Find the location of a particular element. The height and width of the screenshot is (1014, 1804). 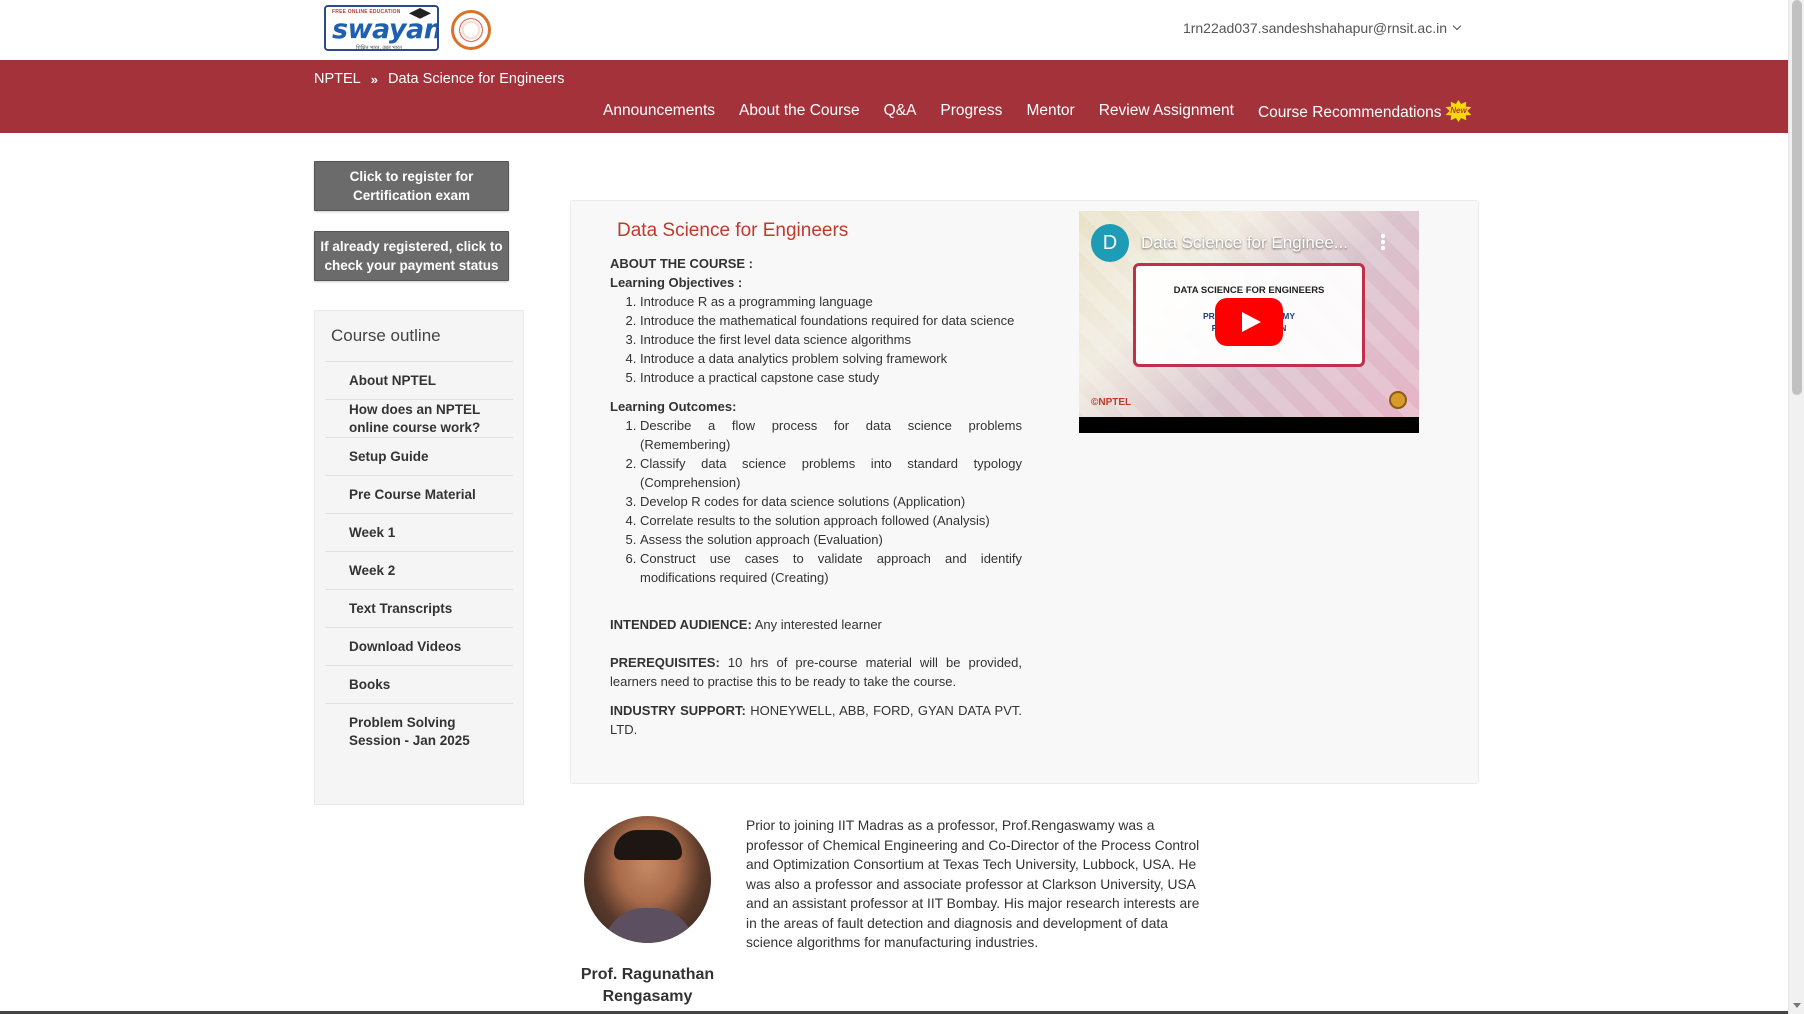

nav-about-course: About the Course is located at coordinates (799, 113).